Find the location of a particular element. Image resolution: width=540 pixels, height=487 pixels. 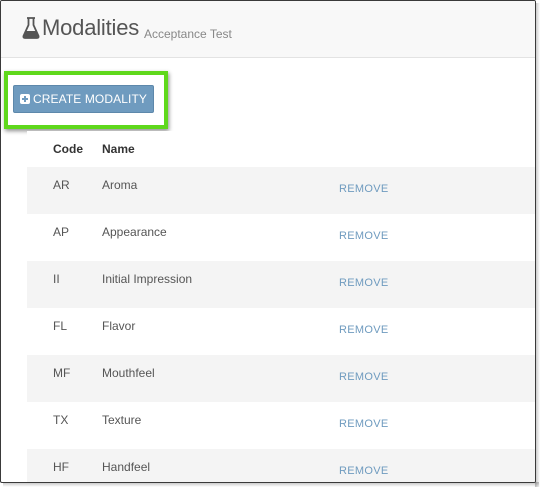

table-row: MF Mouthfeel REMOVE is located at coordinates (281, 378).